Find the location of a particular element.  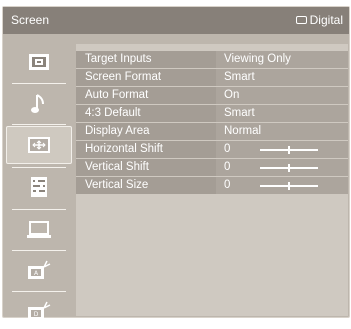

setting-row-4-3-default: 4:3 Default Smart is located at coordinates (212, 113).